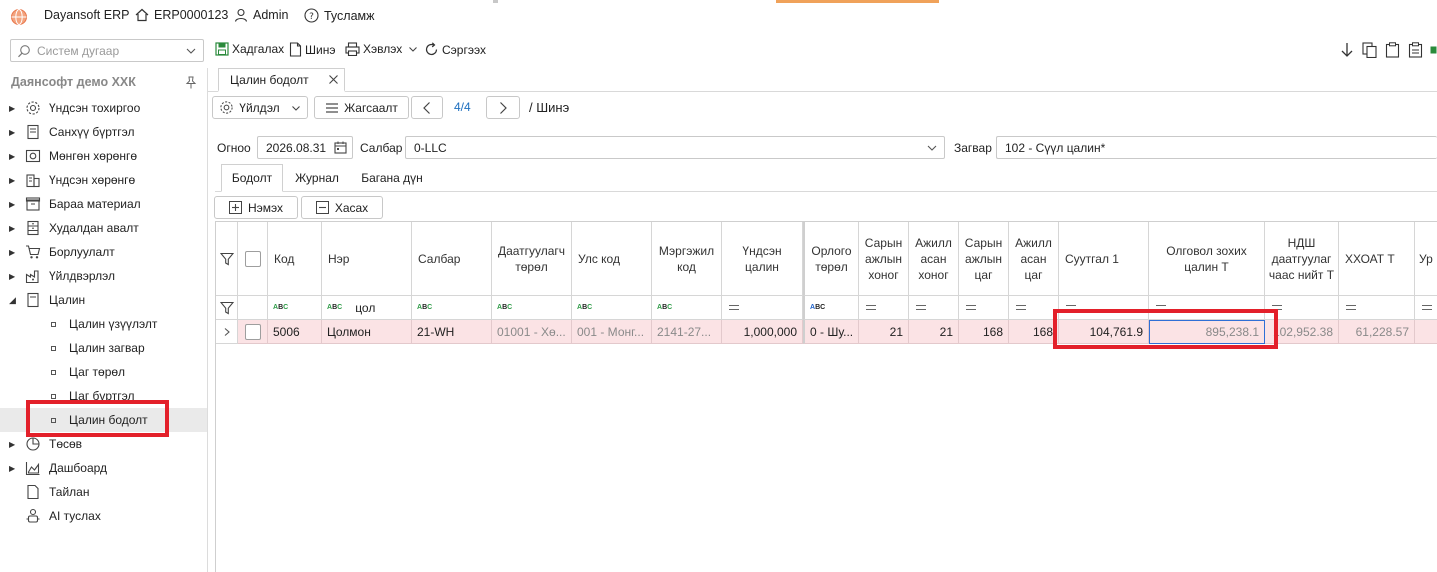 Image resolution: width=1437 pixels, height=572 pixels. Describe the element at coordinates (1377, 308) in the screenshot. I see `filter-cell-pit` at that location.